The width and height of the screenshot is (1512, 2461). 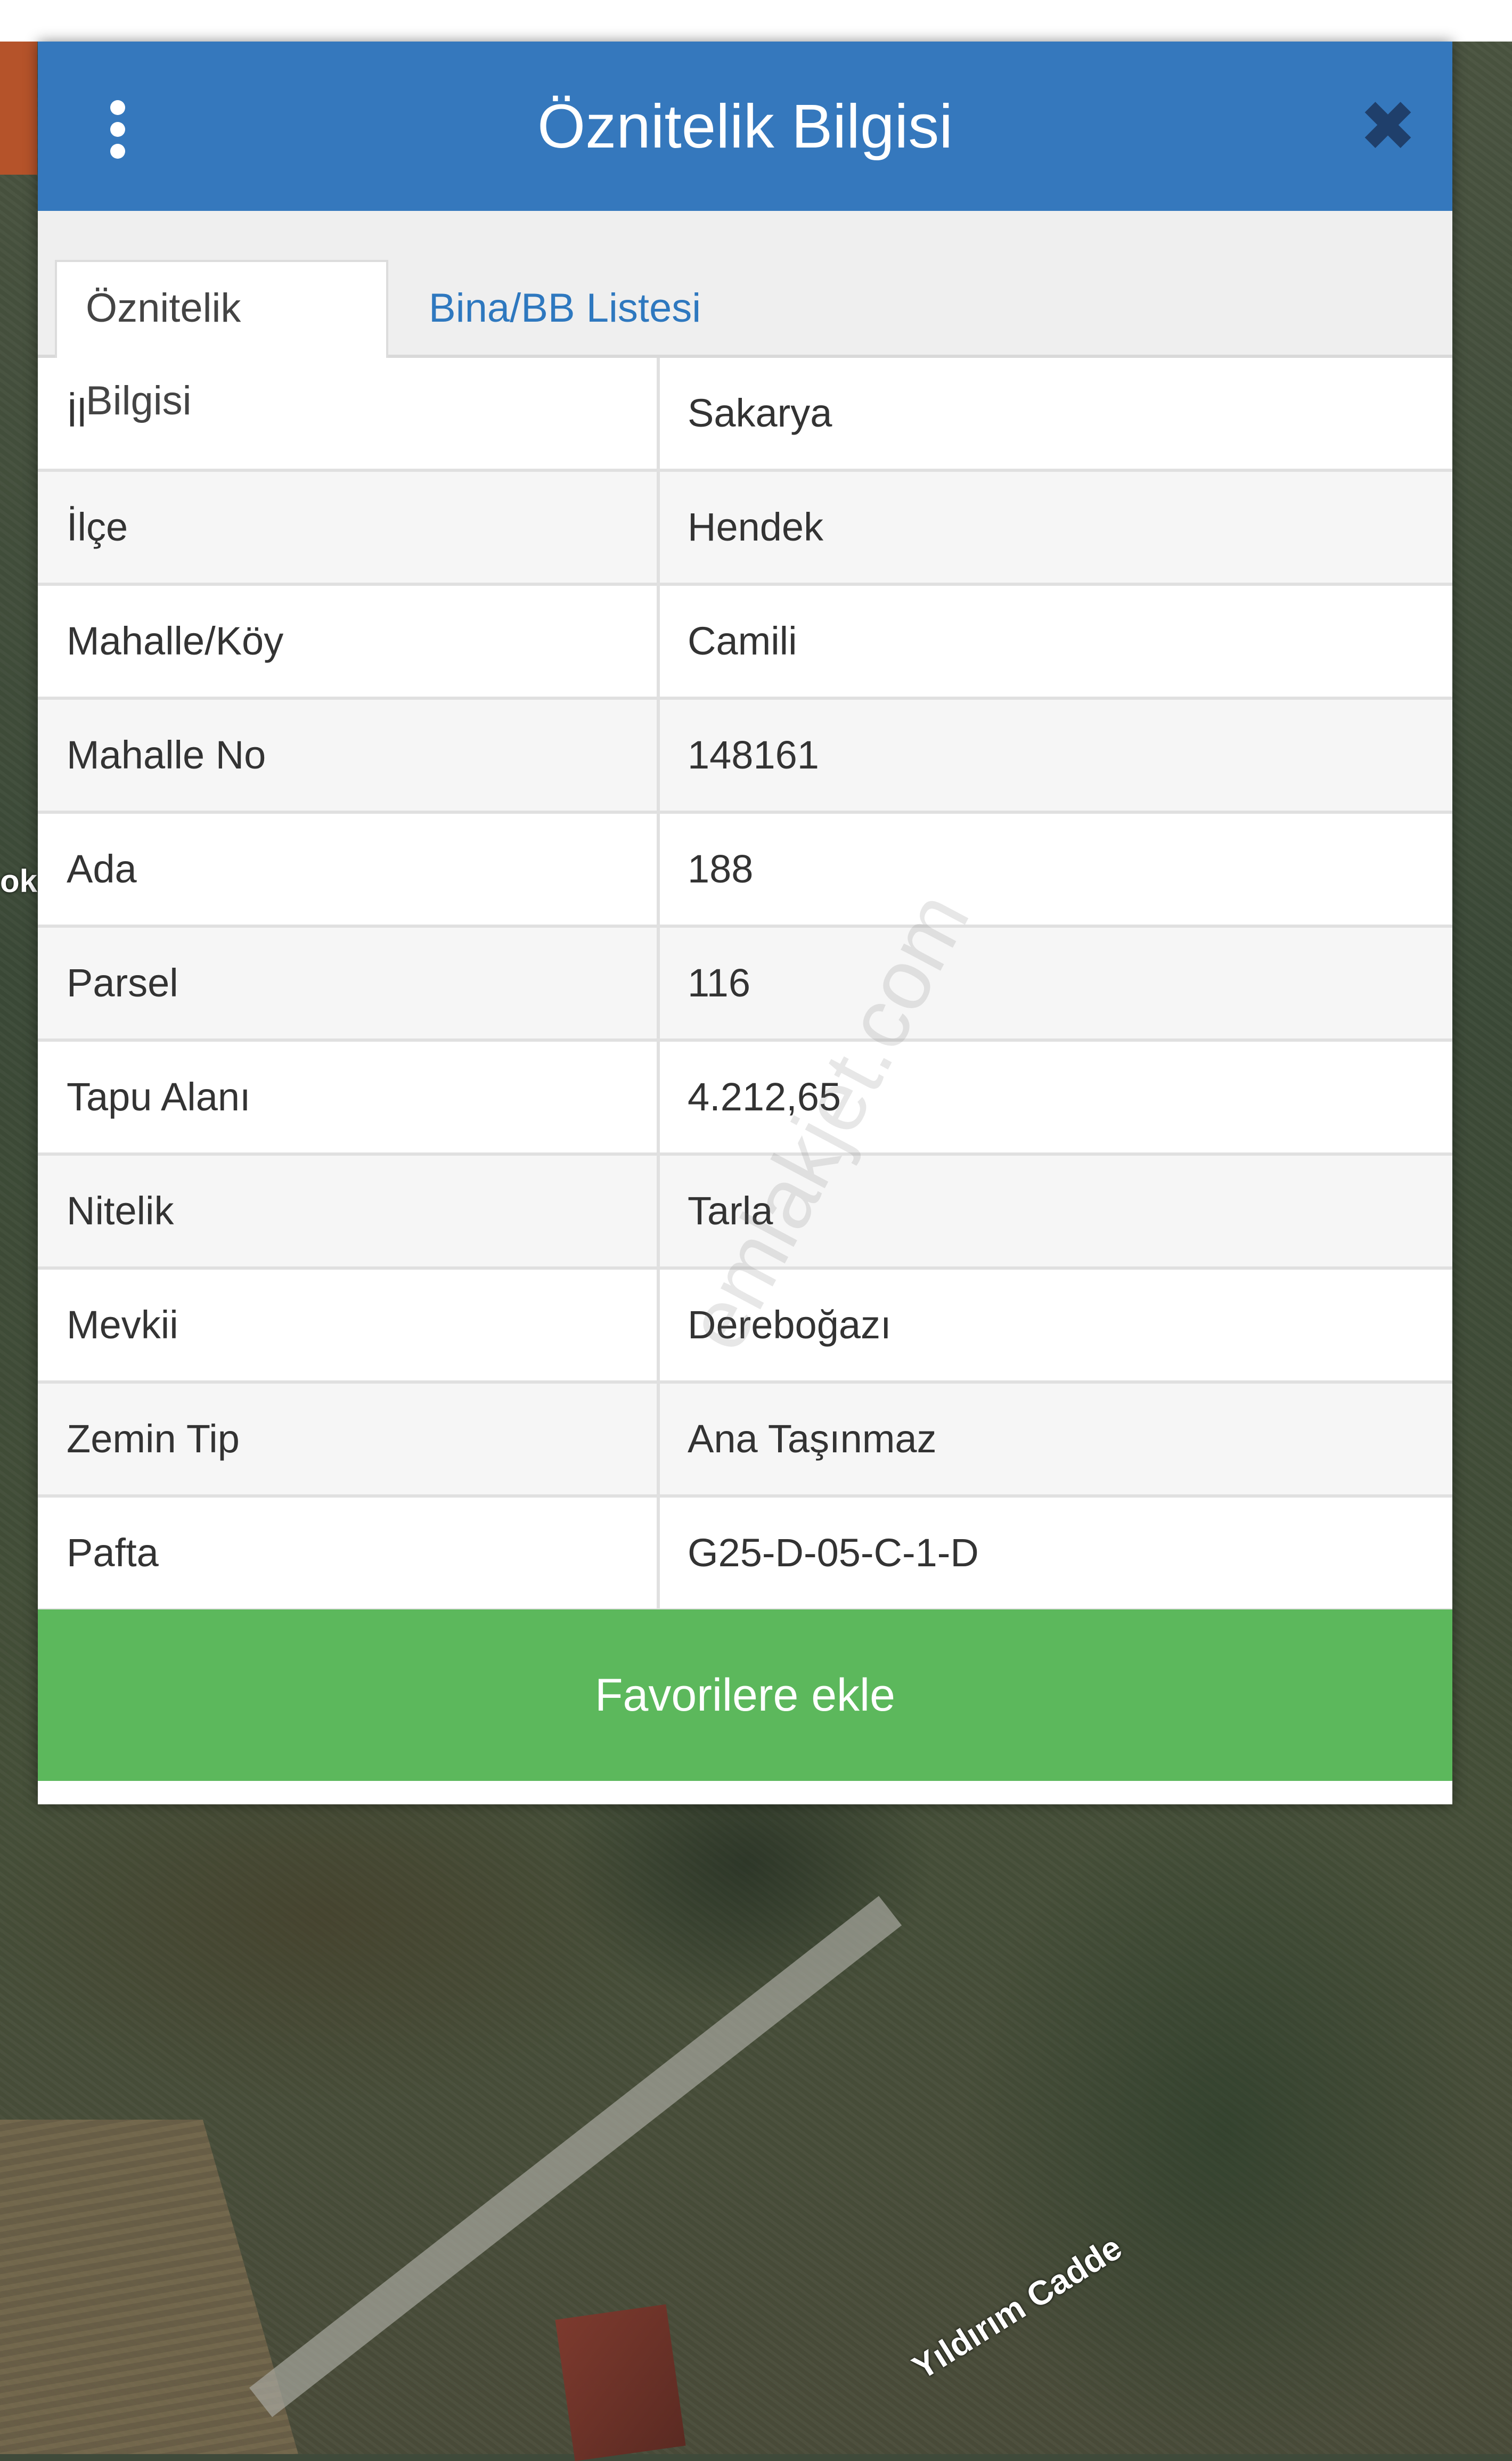 I want to click on row-value: Ana Taşınmaz, so click(x=812, y=1439).